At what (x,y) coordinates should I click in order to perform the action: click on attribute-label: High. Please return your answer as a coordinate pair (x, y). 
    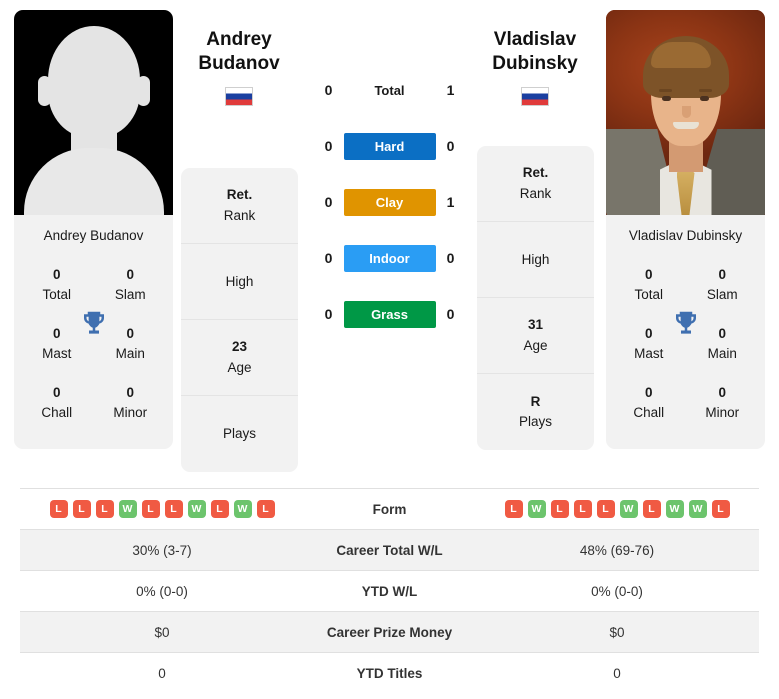
    Looking at the image, I should click on (239, 281).